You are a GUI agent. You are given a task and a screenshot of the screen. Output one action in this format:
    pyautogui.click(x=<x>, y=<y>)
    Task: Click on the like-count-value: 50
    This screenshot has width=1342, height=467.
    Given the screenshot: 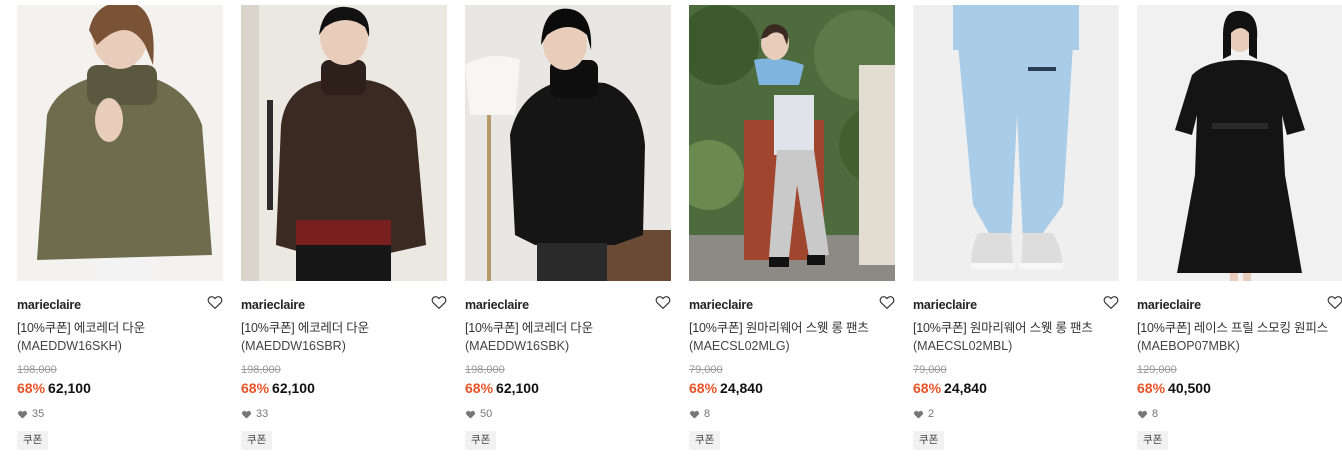 What is the action you would take?
    pyautogui.click(x=486, y=414)
    